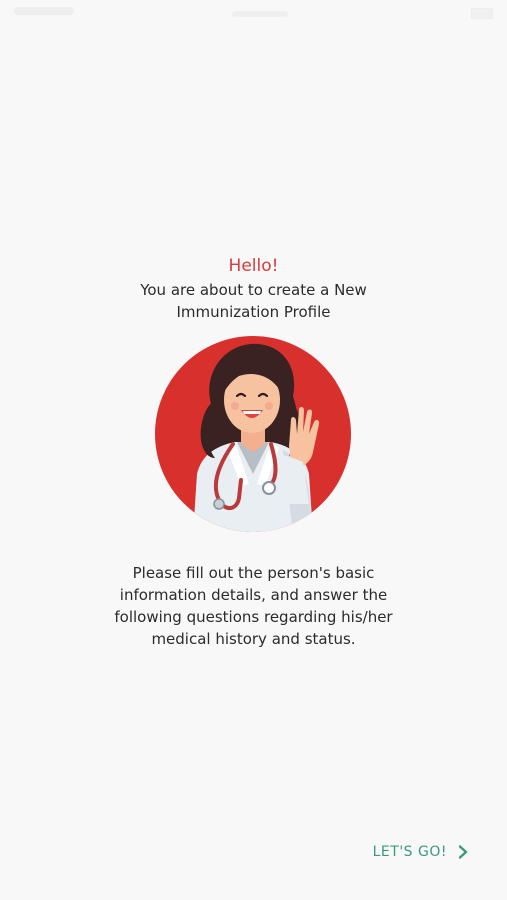  I want to click on status-bar-left, so click(44, 11).